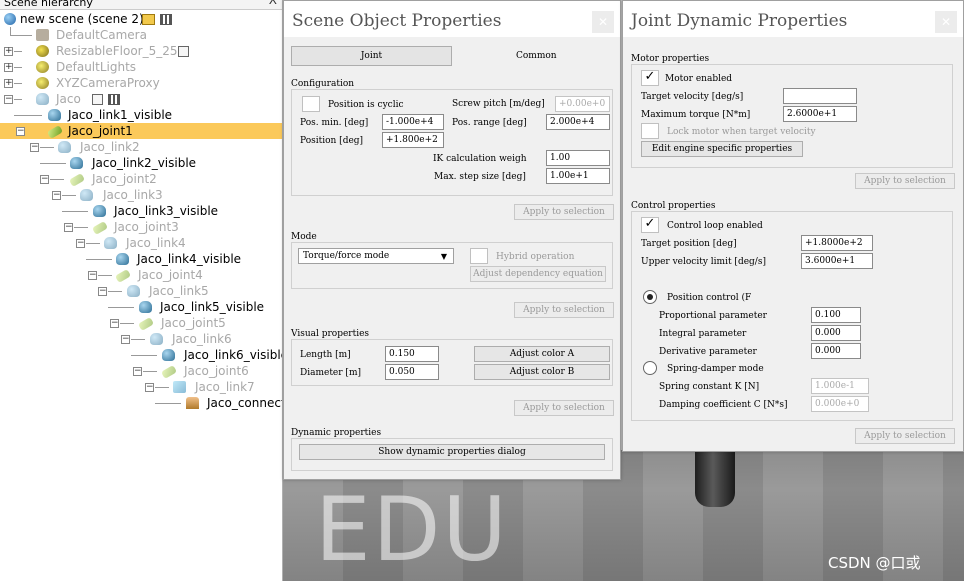 Image resolution: width=964 pixels, height=581 pixels. Describe the element at coordinates (141, 387) in the screenshot. I see `tree-row-jaco-link7: − Jaco_link7` at that location.